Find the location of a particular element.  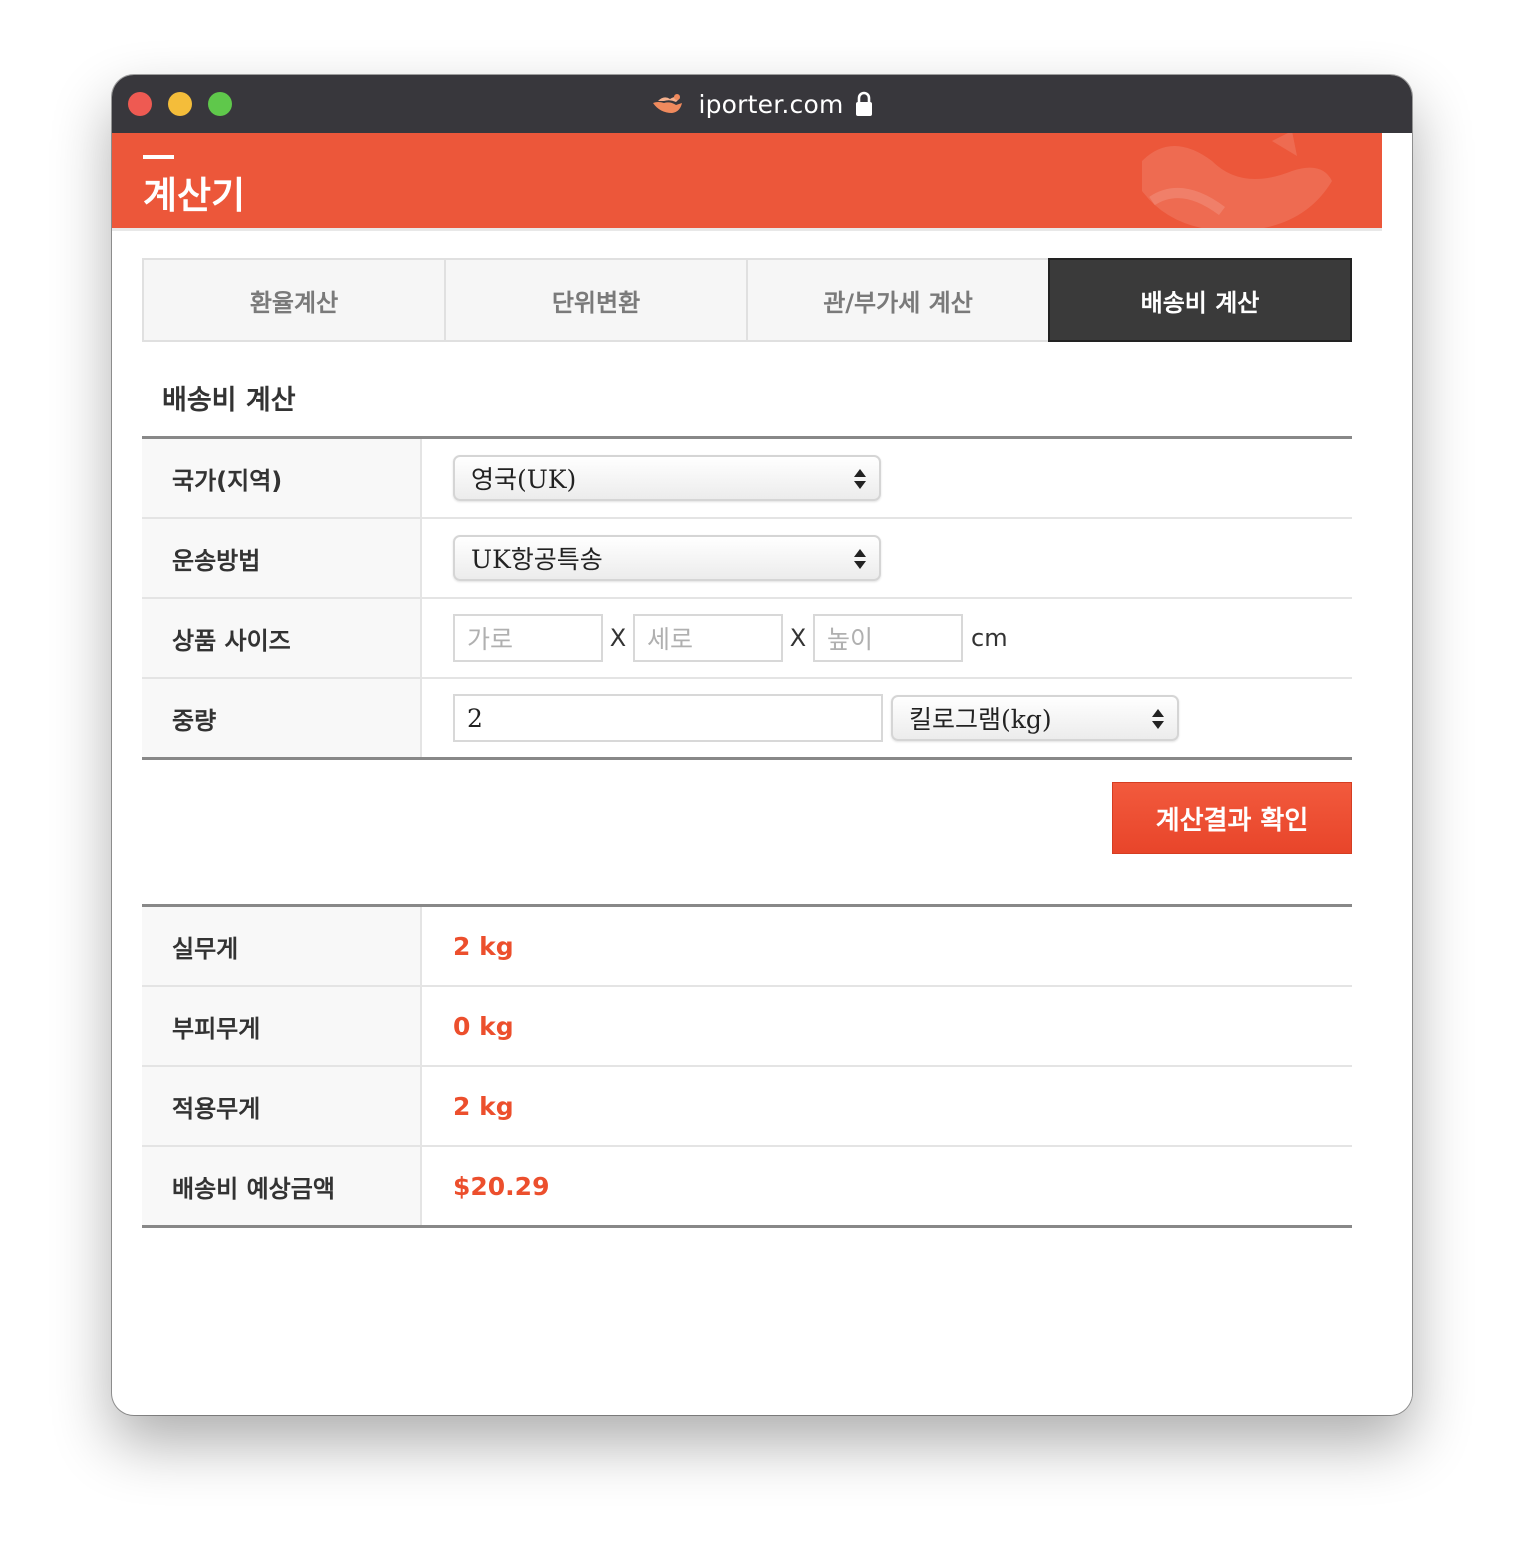

result-row: 부피무게 0 kg is located at coordinates (747, 1027).